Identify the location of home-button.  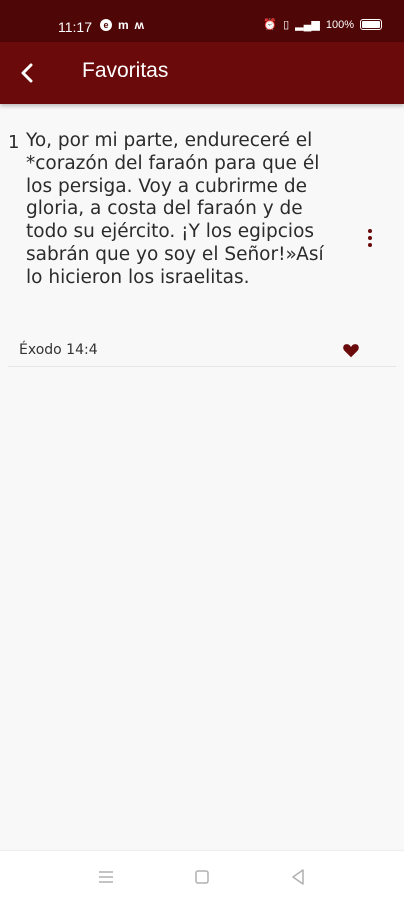
(202, 877).